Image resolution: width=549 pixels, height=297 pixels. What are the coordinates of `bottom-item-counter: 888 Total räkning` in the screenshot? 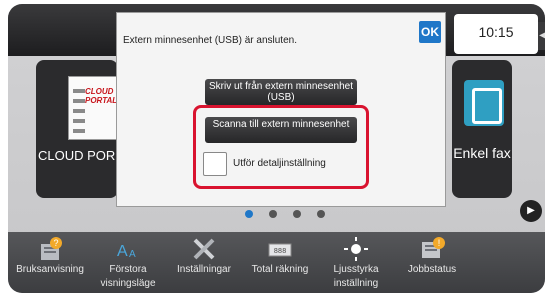 It's located at (280, 256).